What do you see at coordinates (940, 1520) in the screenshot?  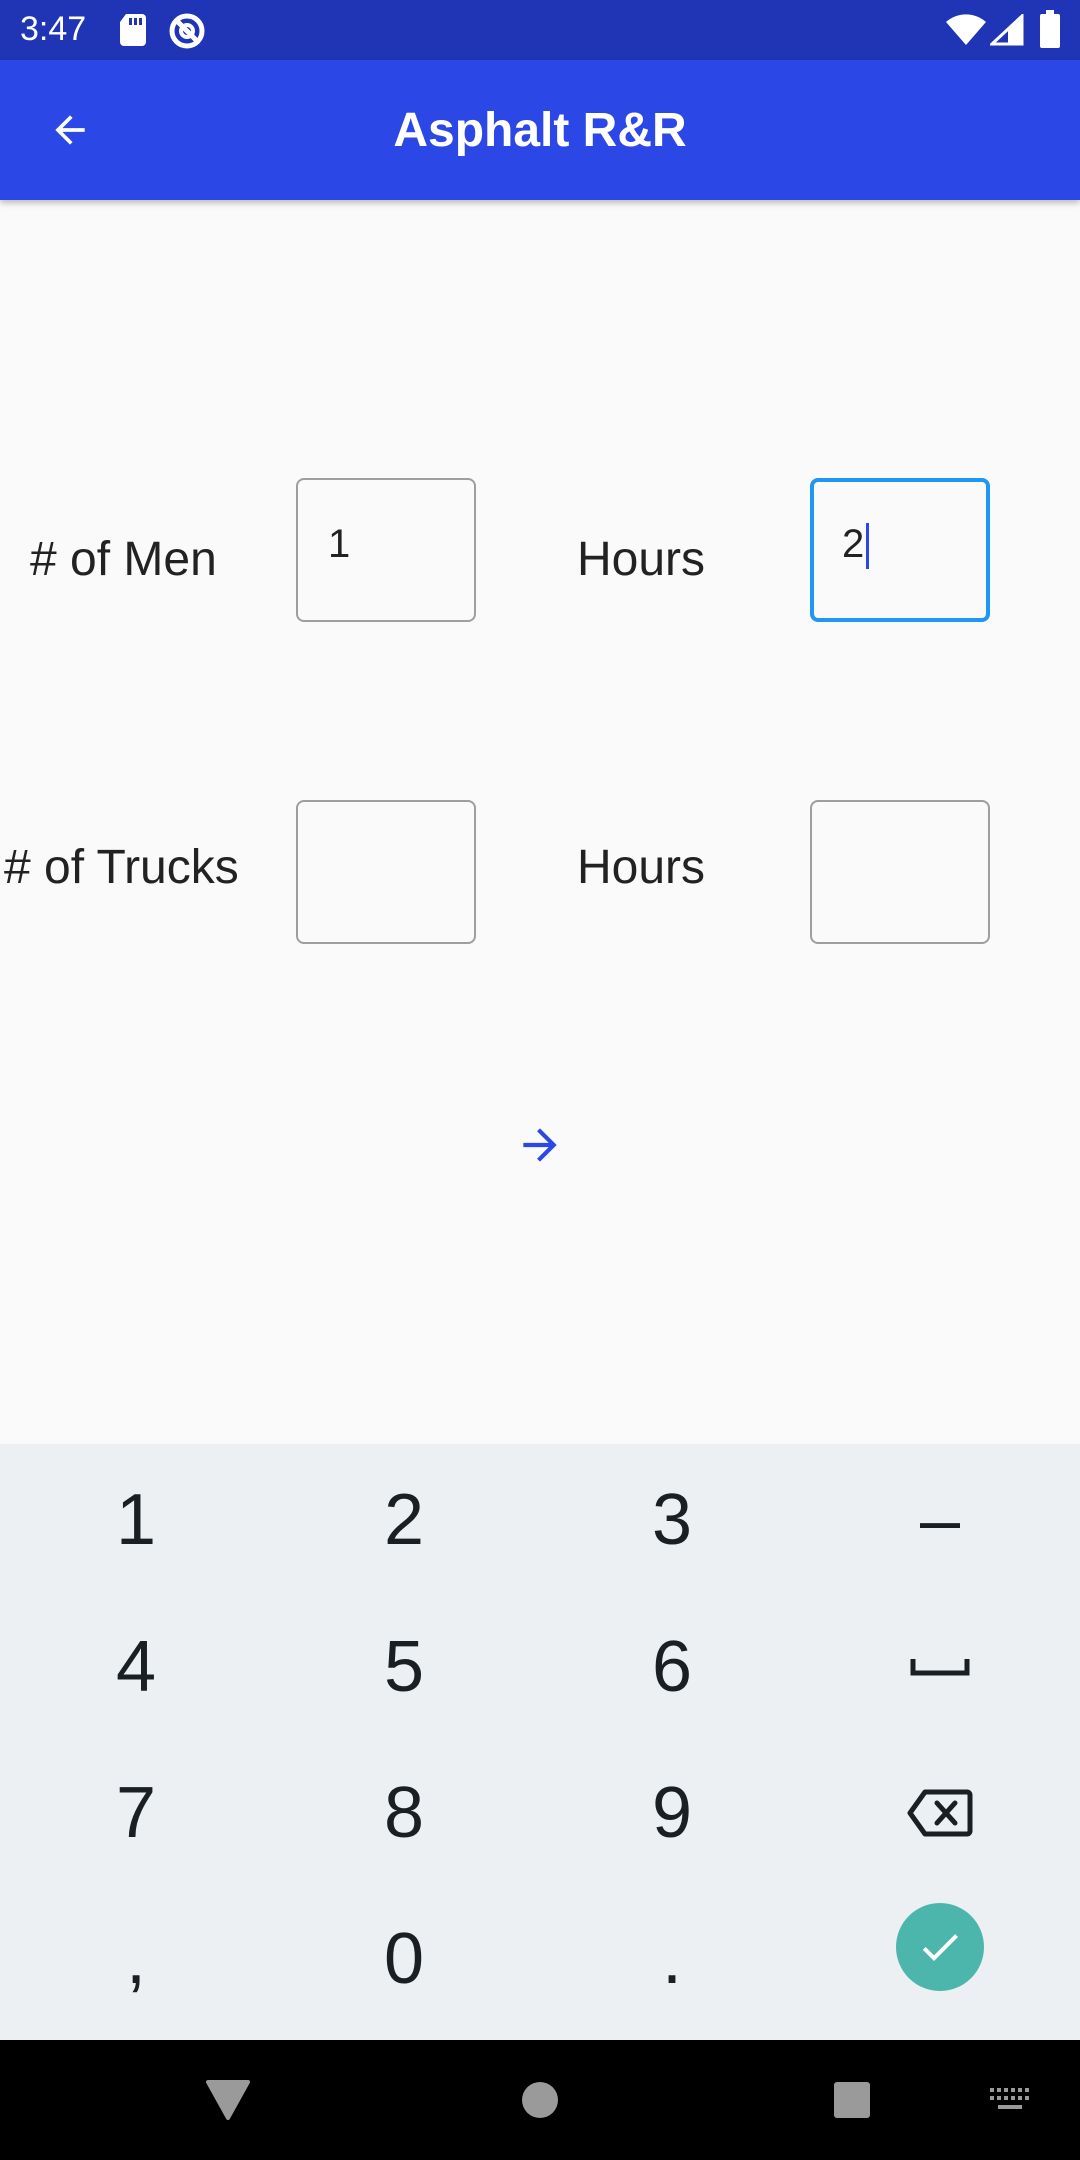 I see `key-minus: –` at bounding box center [940, 1520].